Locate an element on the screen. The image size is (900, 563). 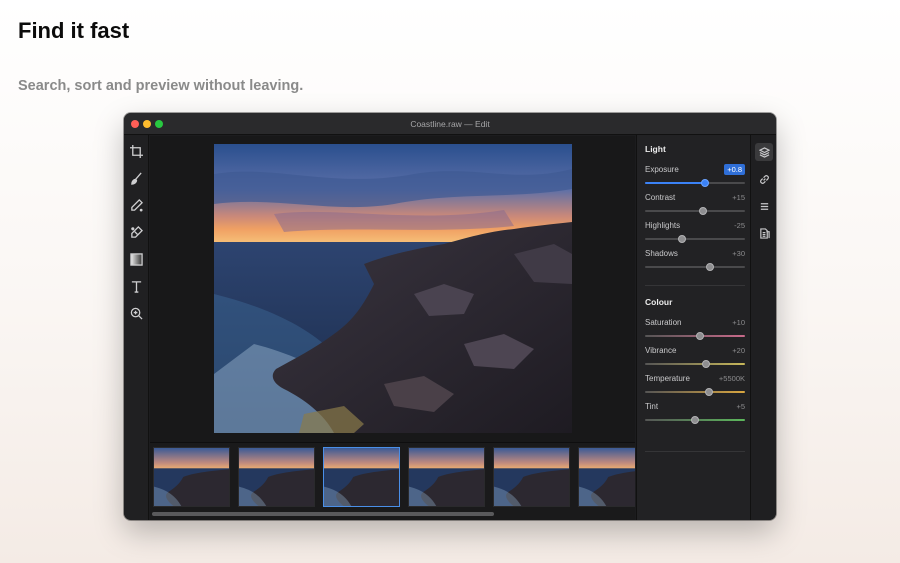
window-title: Coastline.raw — Edit is located at coordinates (450, 124).